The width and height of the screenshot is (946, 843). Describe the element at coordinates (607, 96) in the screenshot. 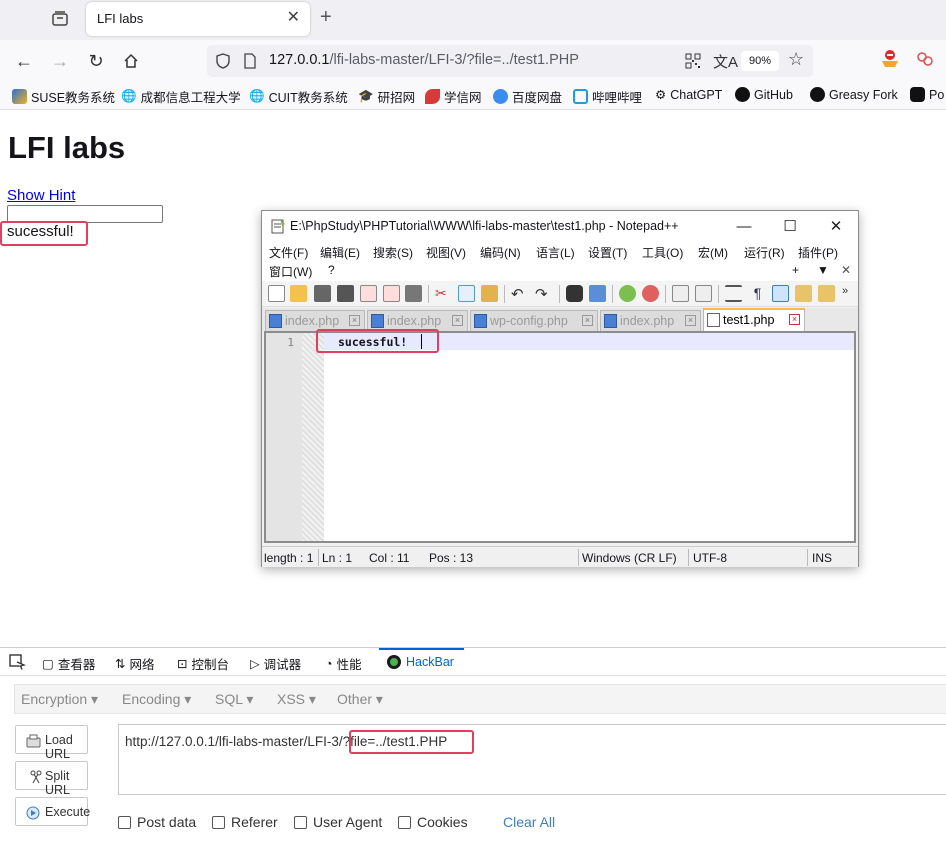

I see `bookmark-bilibili: 哔哩哔哩` at that location.